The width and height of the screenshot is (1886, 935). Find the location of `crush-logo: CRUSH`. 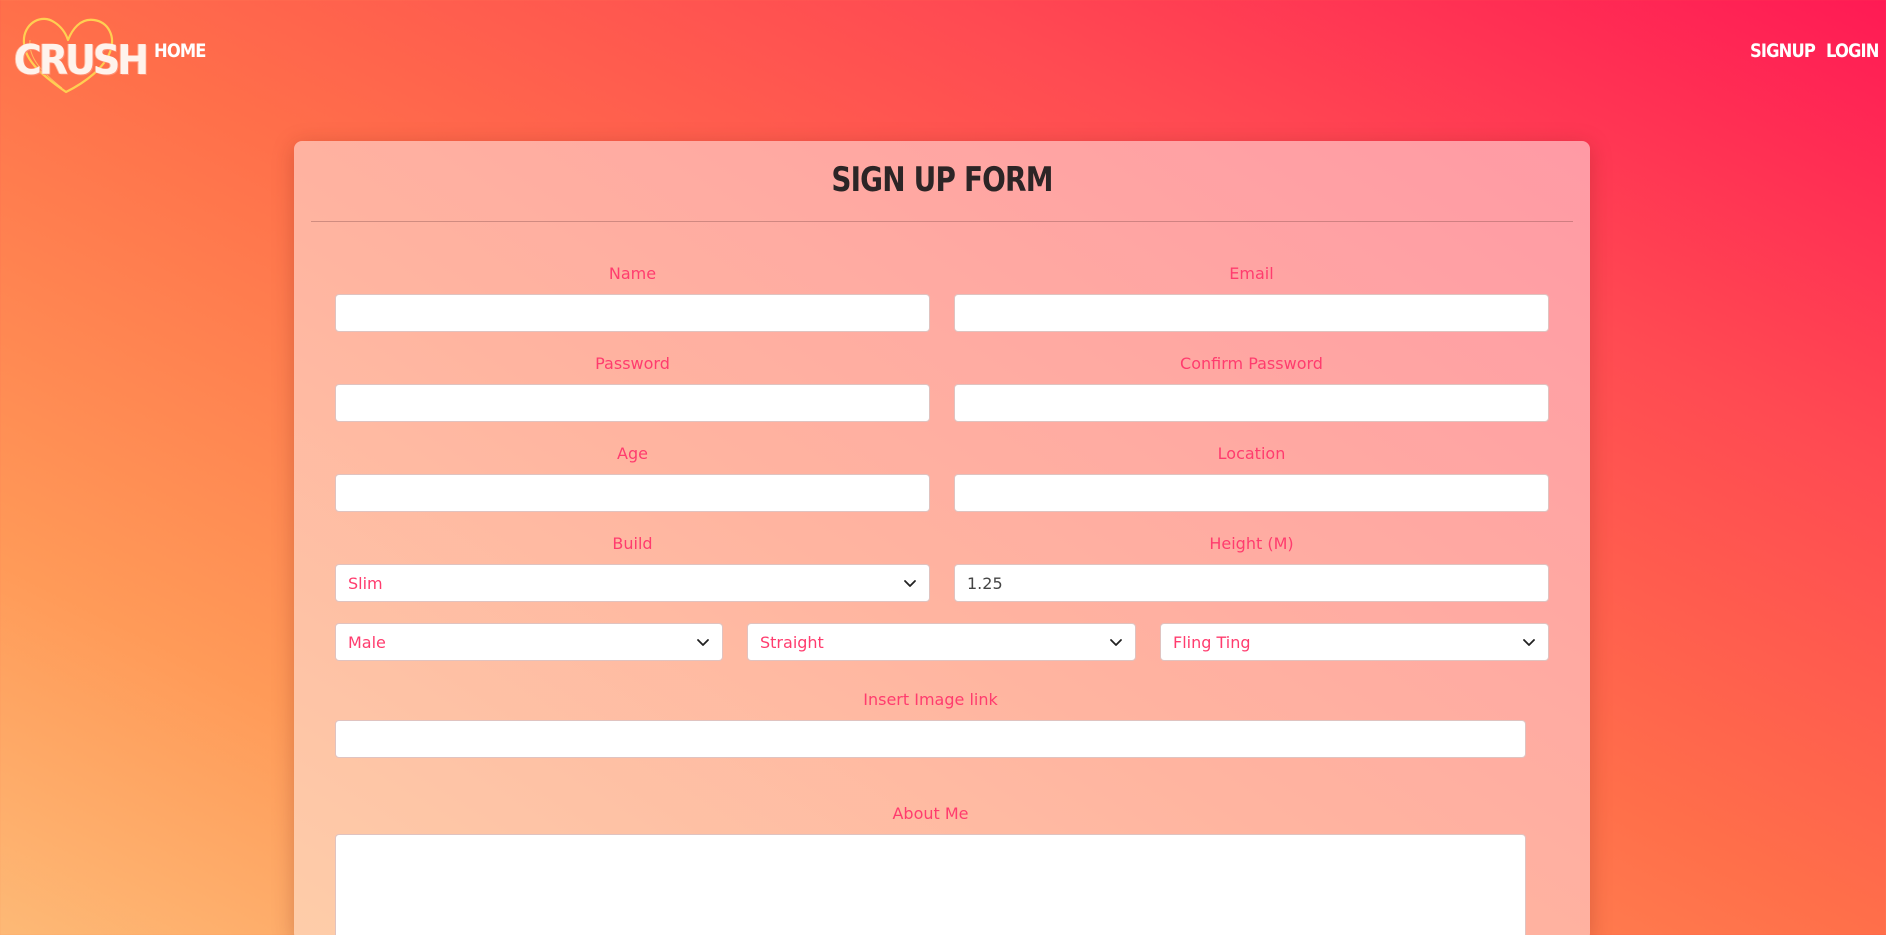

crush-logo: CRUSH is located at coordinates (80, 53).